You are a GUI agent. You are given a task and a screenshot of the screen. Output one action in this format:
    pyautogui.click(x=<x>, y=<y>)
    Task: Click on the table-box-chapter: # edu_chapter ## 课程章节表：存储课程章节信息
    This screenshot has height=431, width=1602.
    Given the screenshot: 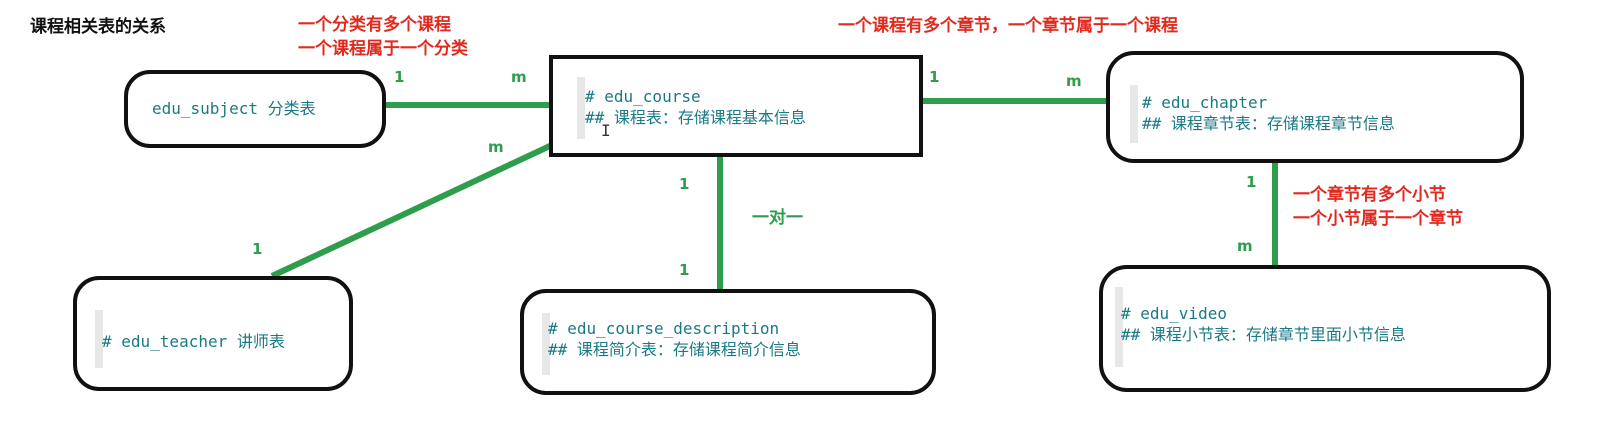 What is the action you would take?
    pyautogui.click(x=1315, y=107)
    